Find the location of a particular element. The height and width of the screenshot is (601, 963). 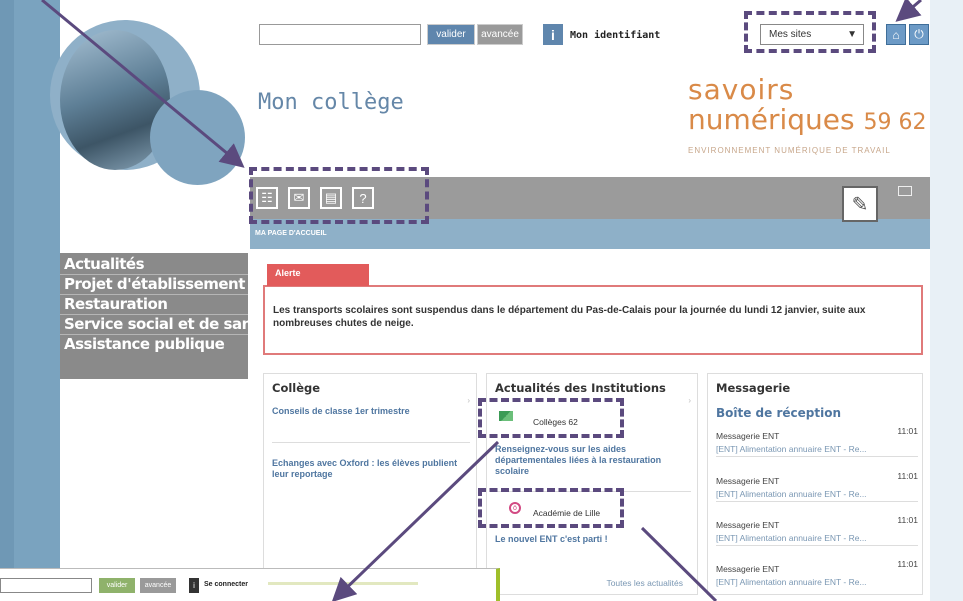

home-icon: ⌂ is located at coordinates (896, 34).